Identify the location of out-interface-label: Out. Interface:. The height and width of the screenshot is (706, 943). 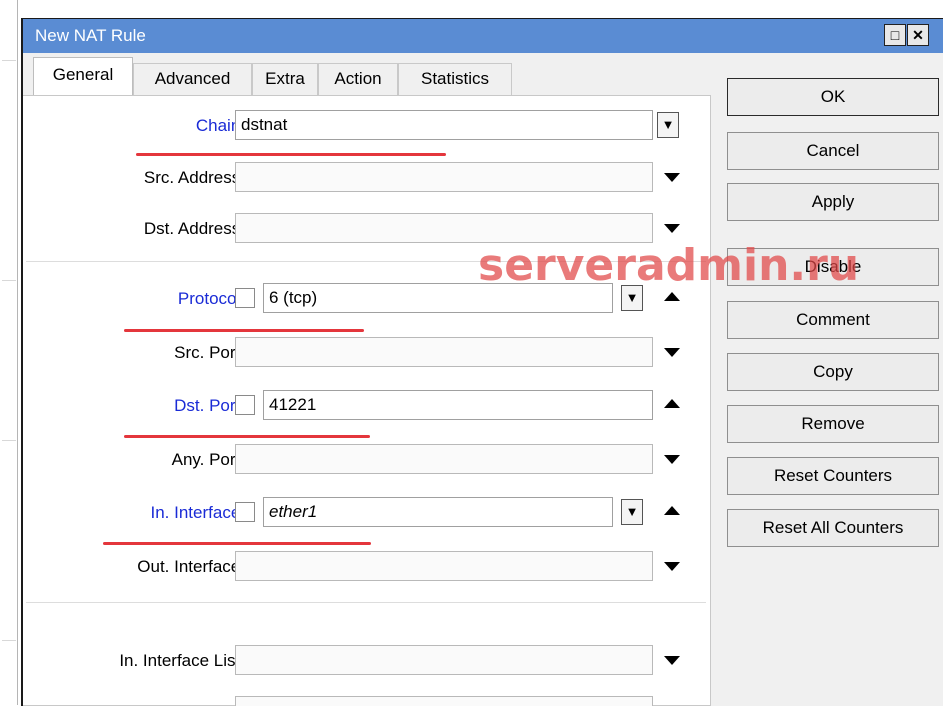
(191, 566).